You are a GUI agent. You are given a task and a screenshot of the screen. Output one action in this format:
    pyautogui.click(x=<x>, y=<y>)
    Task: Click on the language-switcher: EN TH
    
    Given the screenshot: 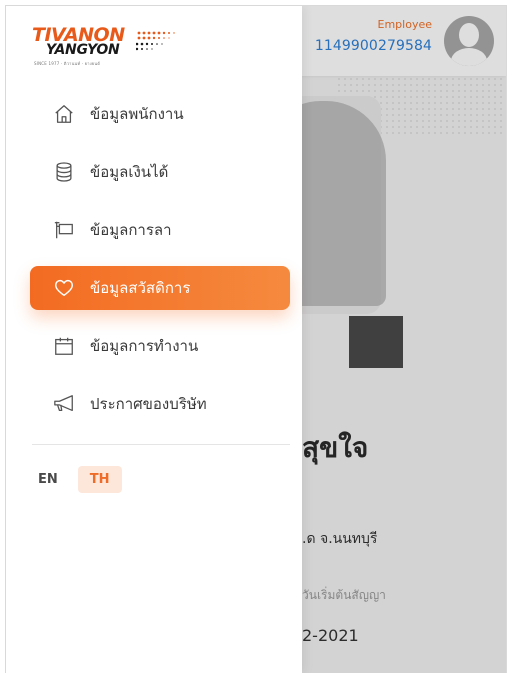 What is the action you would take?
    pyautogui.click(x=74, y=479)
    